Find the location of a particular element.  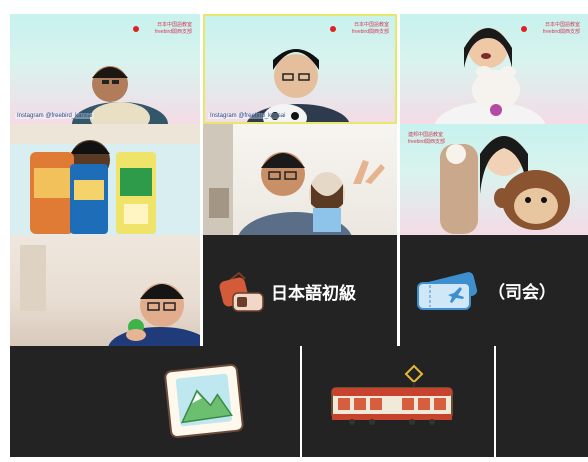

participant-nameplate: 日本語初級 is located at coordinates (287, 291).